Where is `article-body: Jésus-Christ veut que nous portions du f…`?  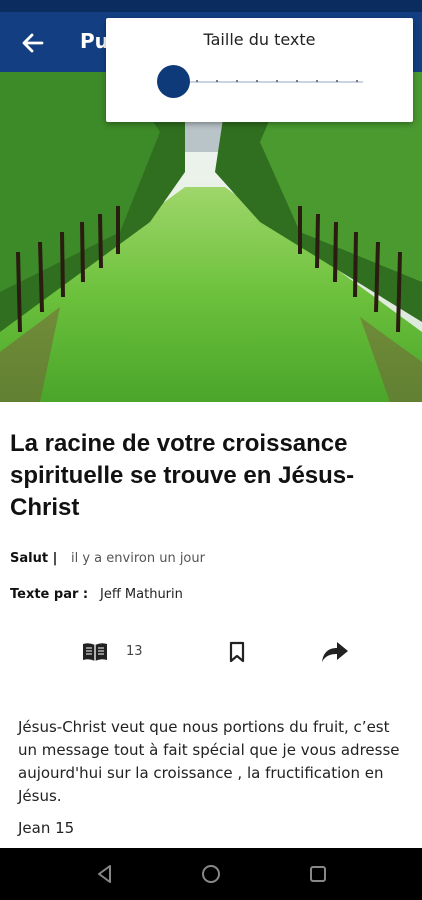 article-body: Jésus-Christ veut que nous portions du f… is located at coordinates (209, 761).